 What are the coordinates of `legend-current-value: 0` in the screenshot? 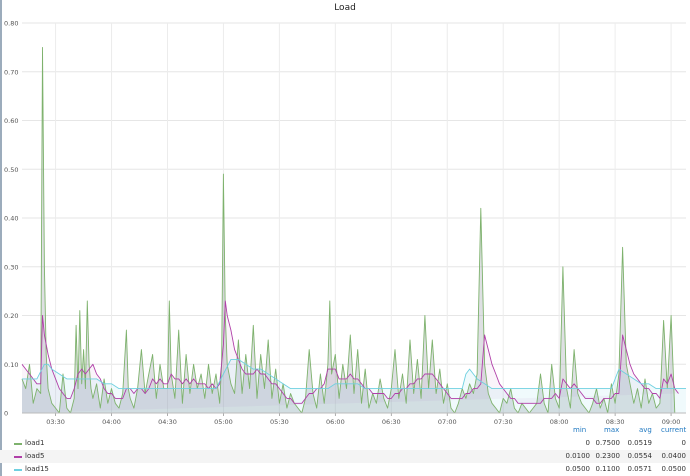 It's located at (683, 443).